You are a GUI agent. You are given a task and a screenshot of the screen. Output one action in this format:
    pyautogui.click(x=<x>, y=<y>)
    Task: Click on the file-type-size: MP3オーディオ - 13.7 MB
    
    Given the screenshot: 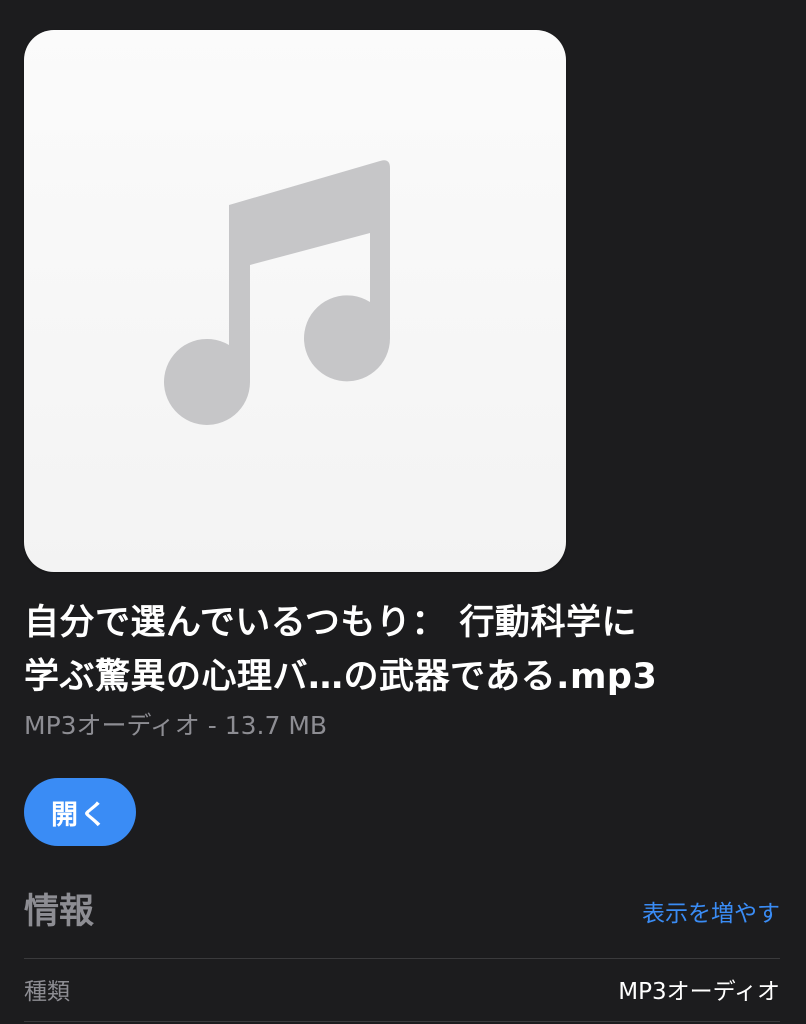 What is the action you would take?
    pyautogui.click(x=176, y=725)
    